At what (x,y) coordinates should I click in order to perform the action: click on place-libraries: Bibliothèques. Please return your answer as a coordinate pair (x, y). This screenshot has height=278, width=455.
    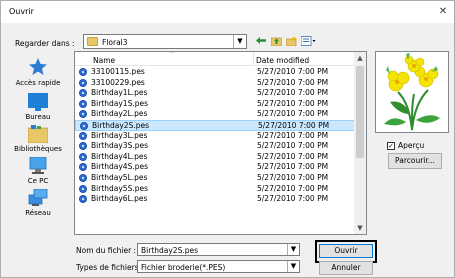
    Looking at the image, I should click on (38, 139).